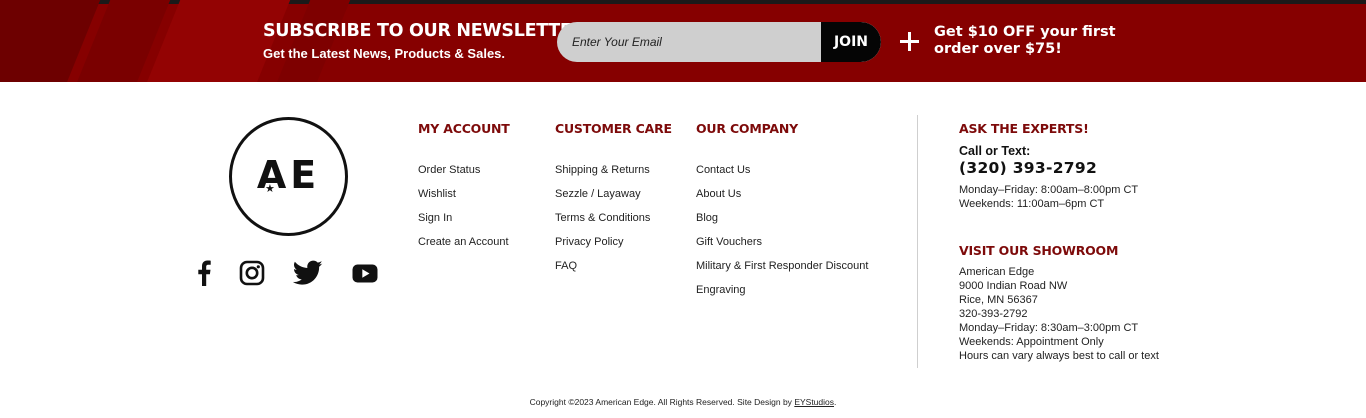  Describe the element at coordinates (365, 273) in the screenshot. I see `youtube-icon` at that location.